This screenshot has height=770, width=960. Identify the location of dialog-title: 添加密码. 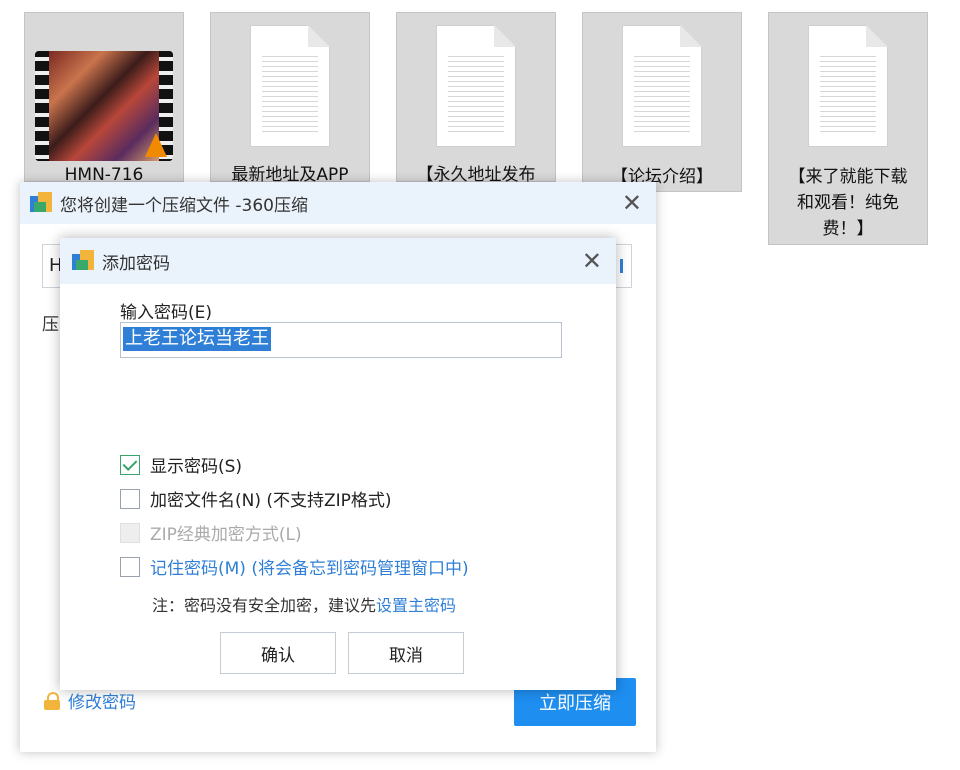
(136, 263).